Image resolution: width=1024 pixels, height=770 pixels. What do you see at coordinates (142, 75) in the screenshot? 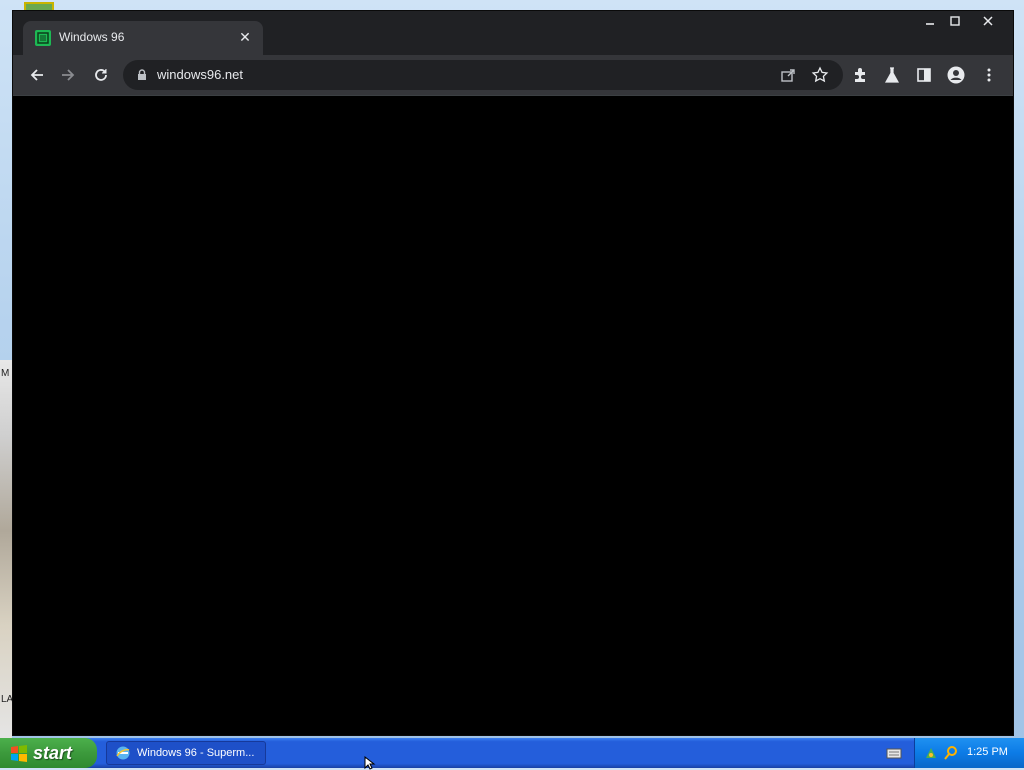
I see `lock-icon` at bounding box center [142, 75].